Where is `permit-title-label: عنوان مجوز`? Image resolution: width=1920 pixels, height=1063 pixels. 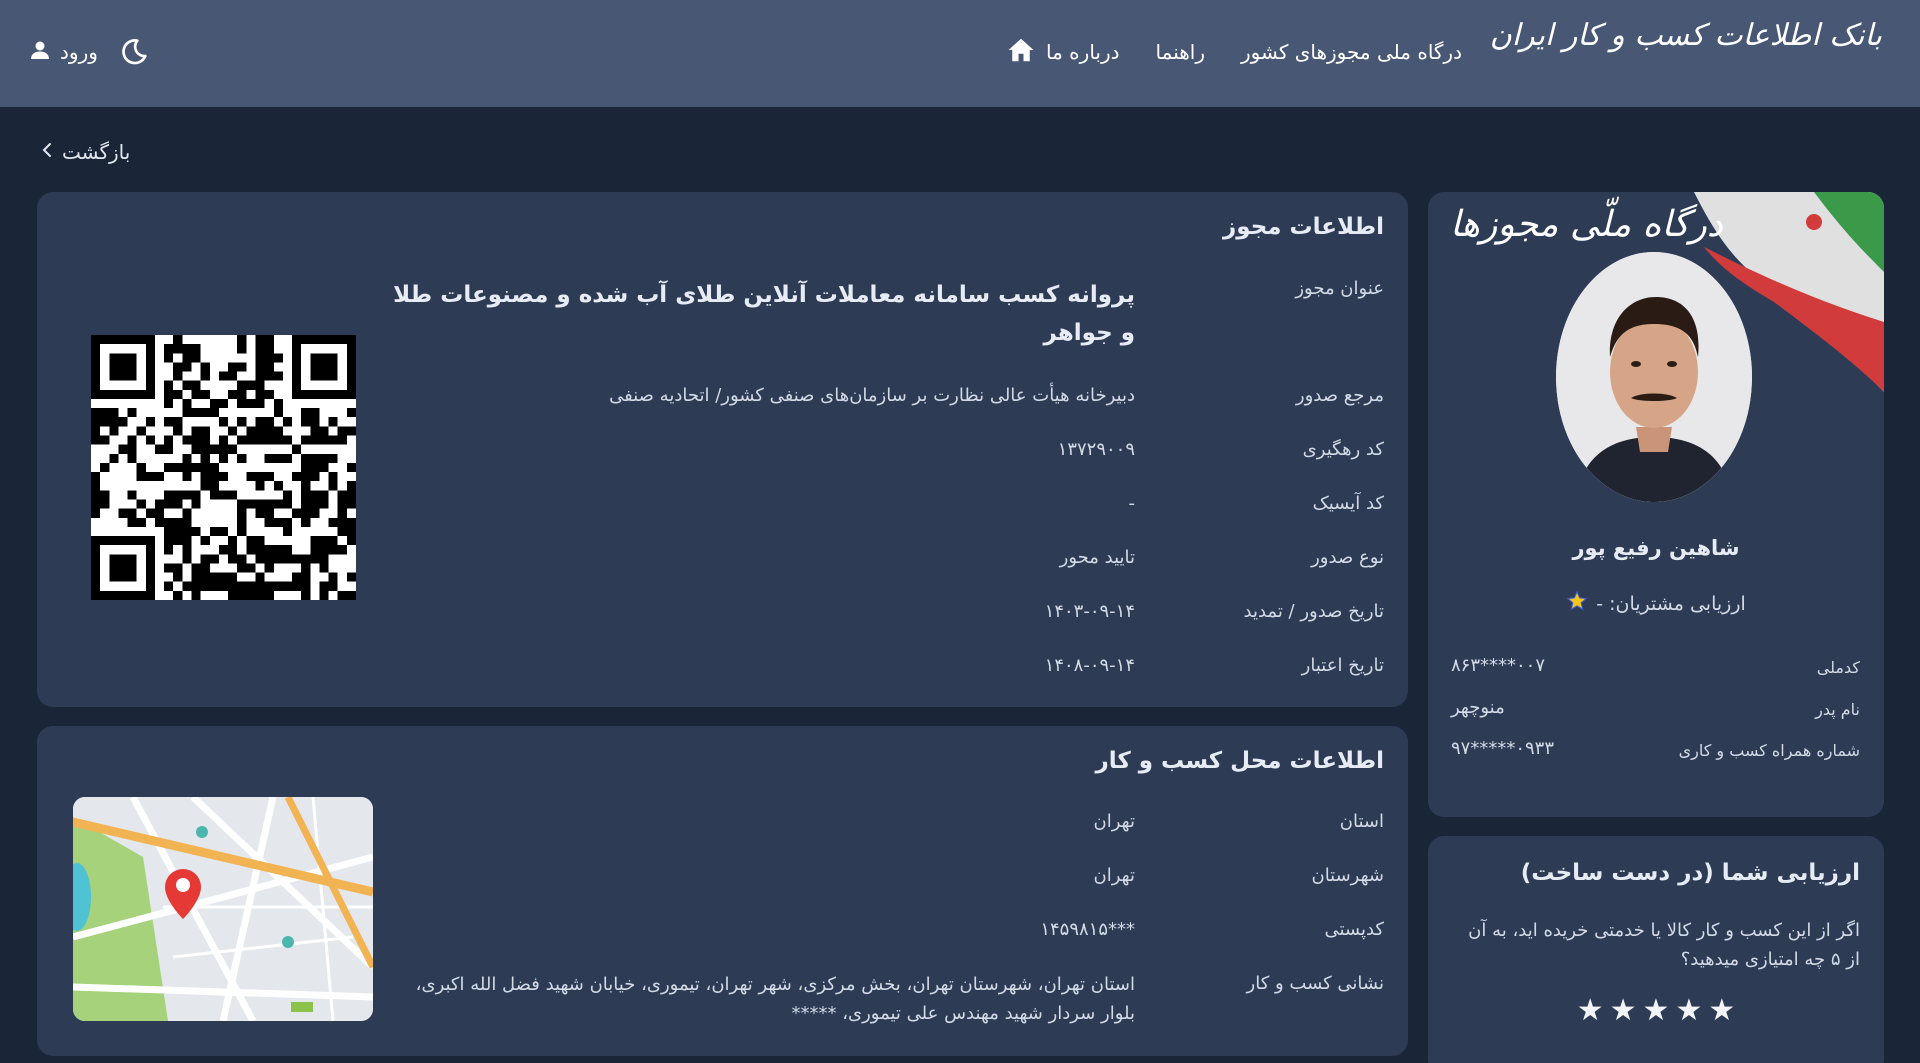 permit-title-label: عنوان مجوز is located at coordinates (1339, 288).